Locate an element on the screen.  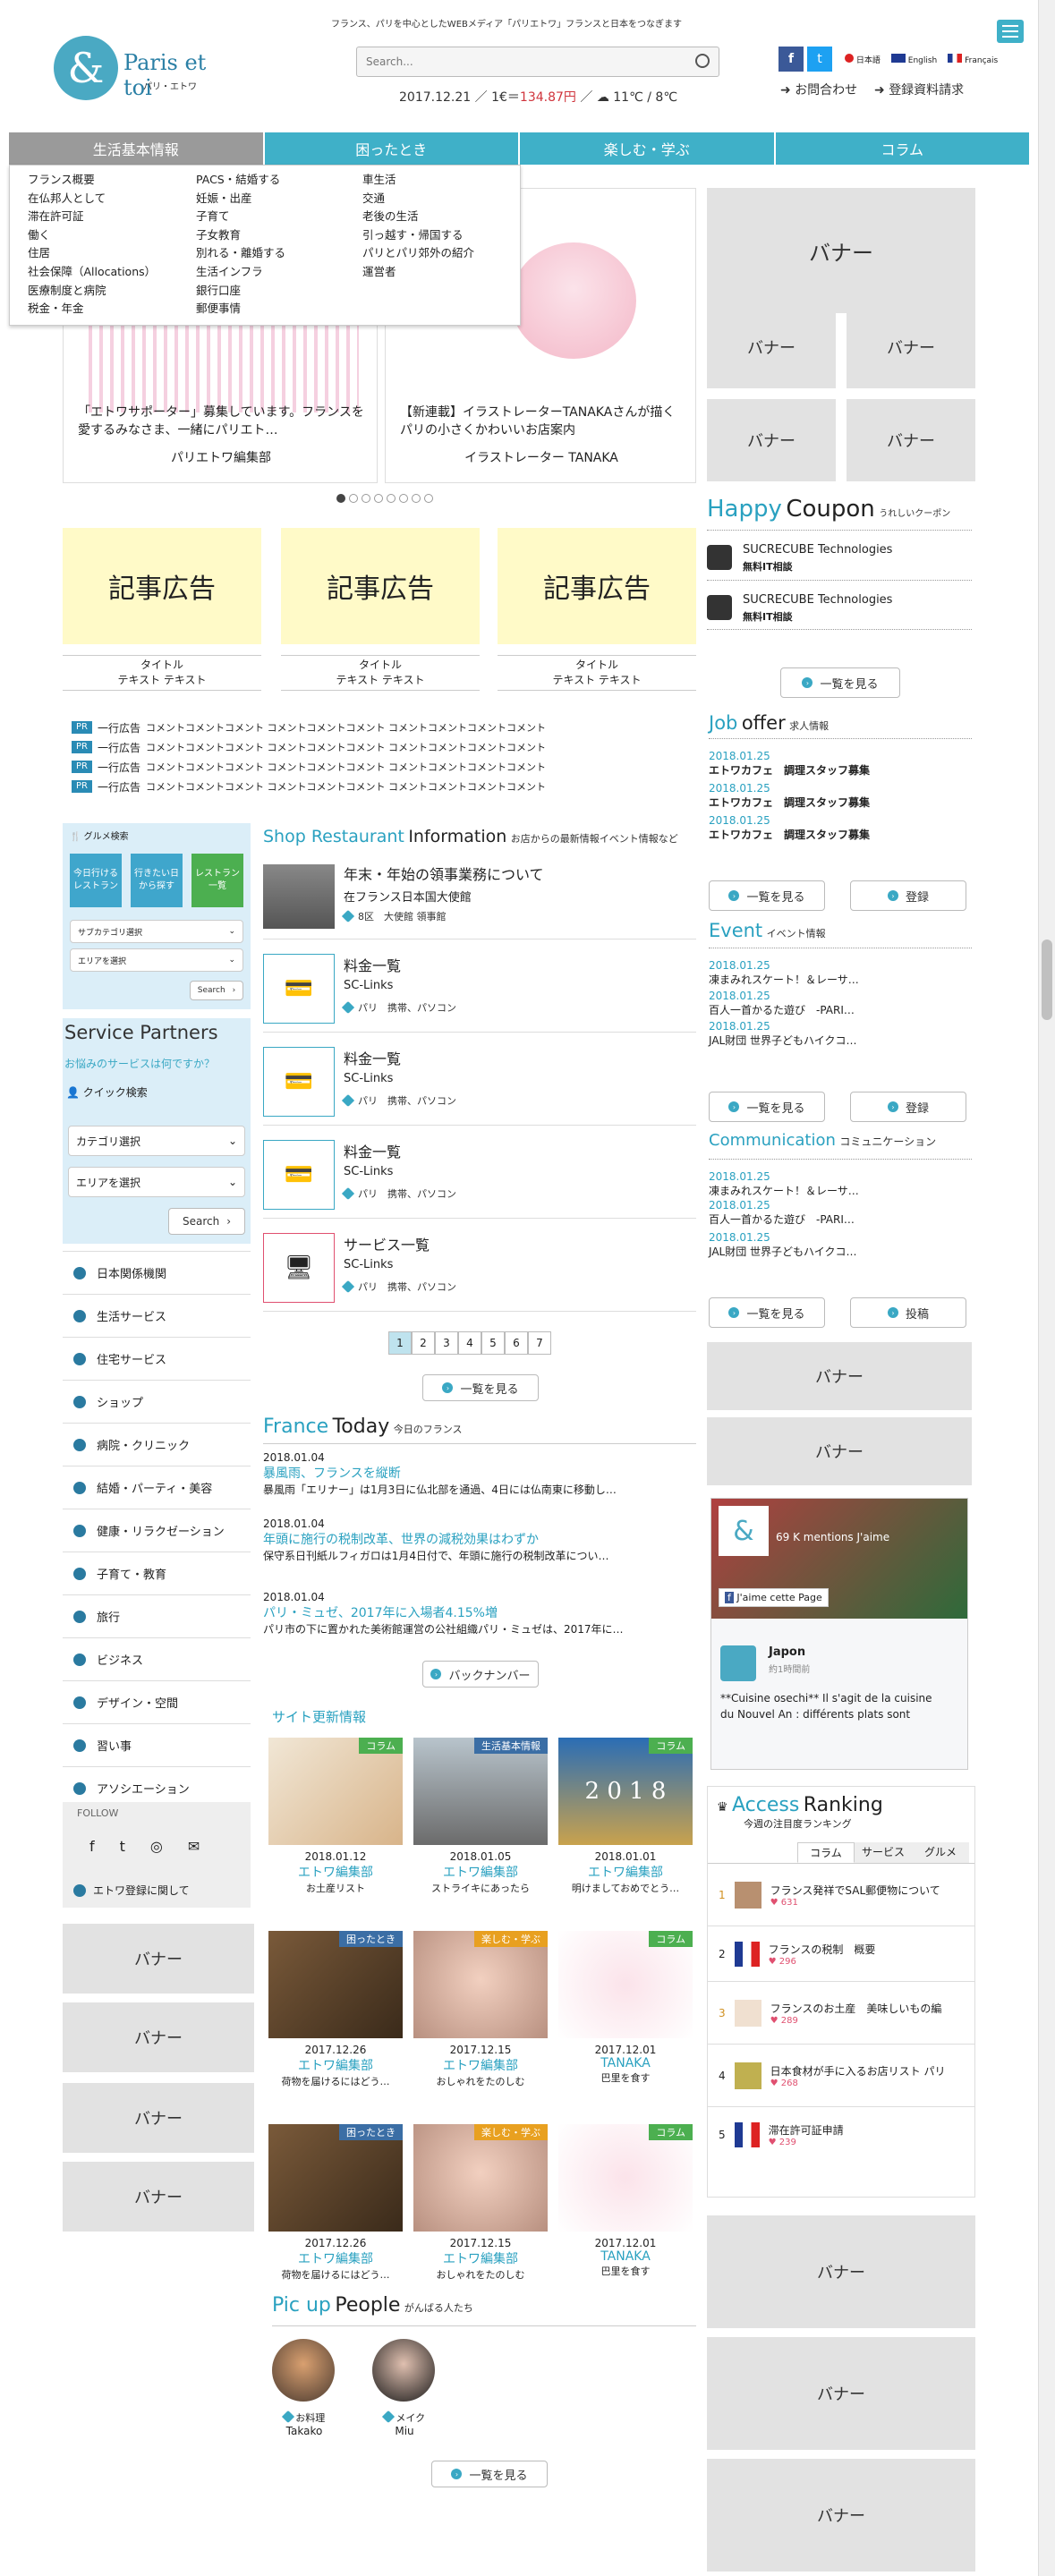
menu-item: 車生活 is located at coordinates (418, 180).